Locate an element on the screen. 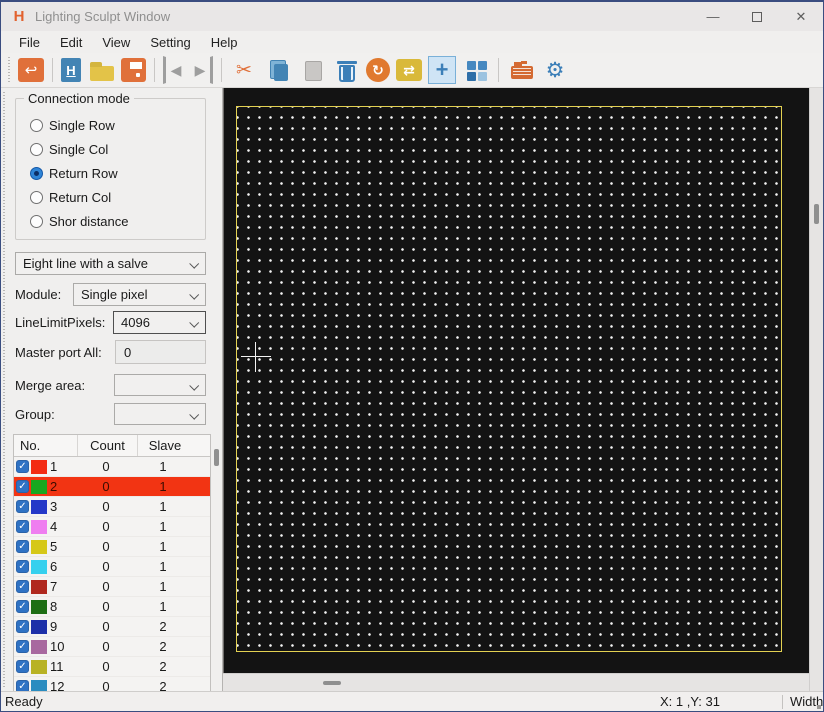  table-row: ✓ 6 0 1 is located at coordinates (112, 567).